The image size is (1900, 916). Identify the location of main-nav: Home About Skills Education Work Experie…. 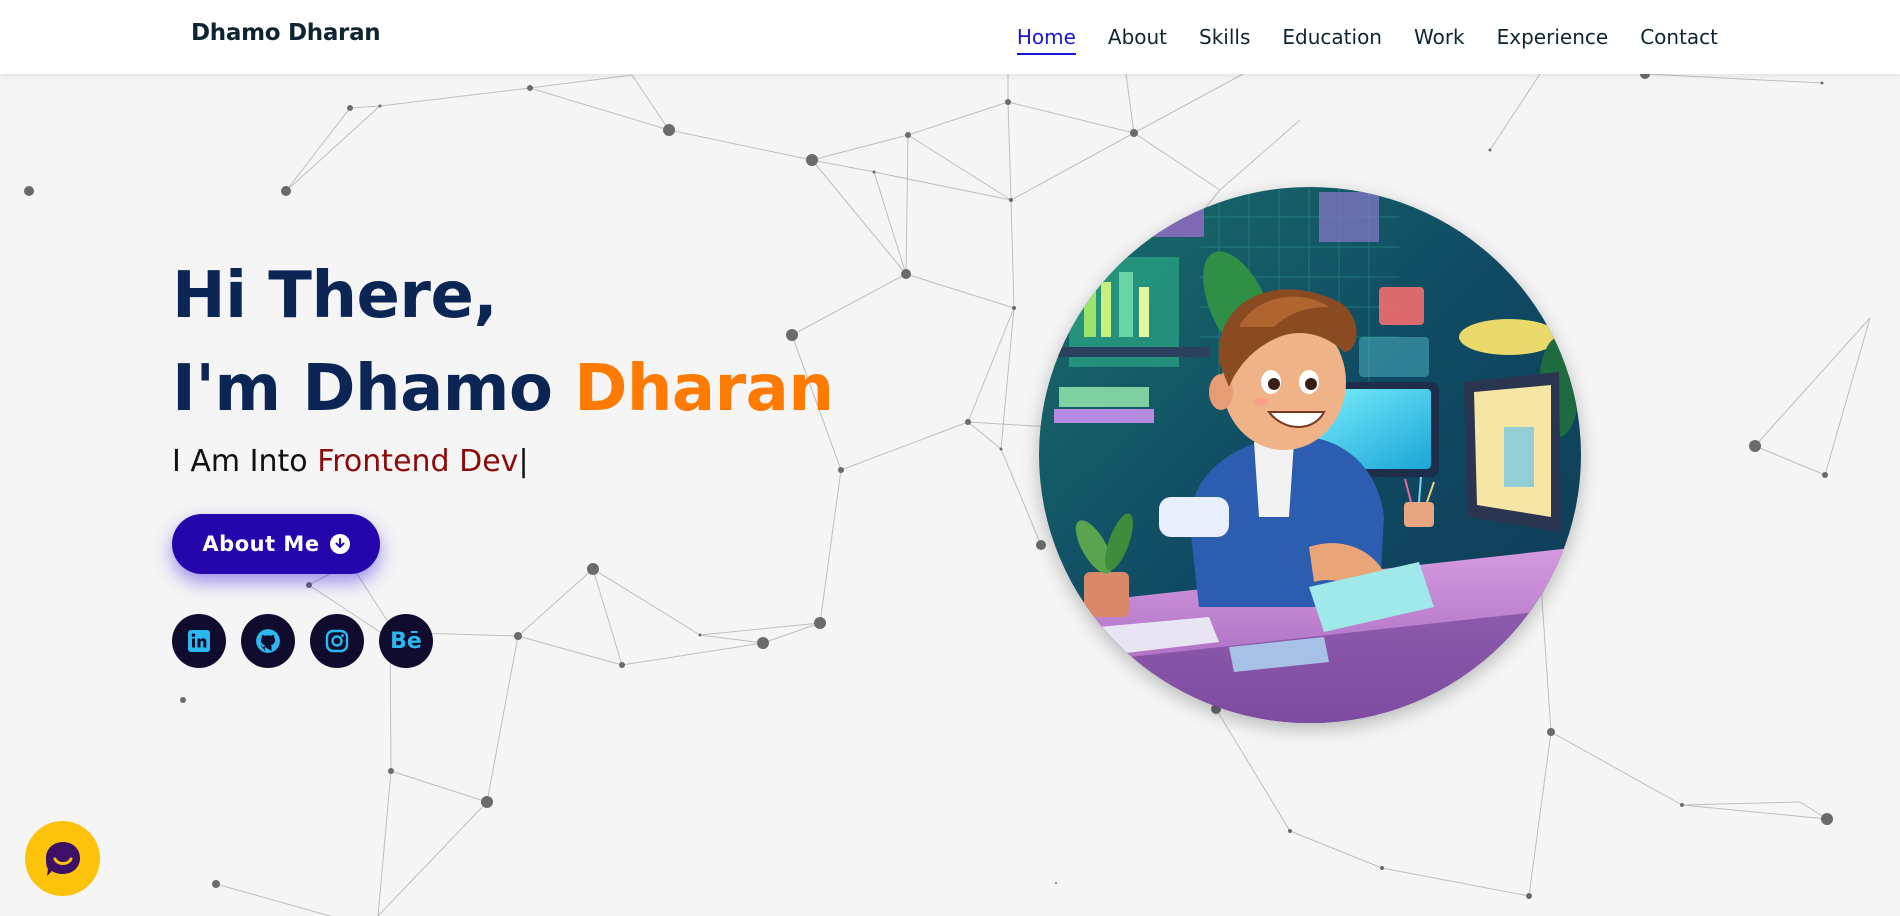
(1351, 37).